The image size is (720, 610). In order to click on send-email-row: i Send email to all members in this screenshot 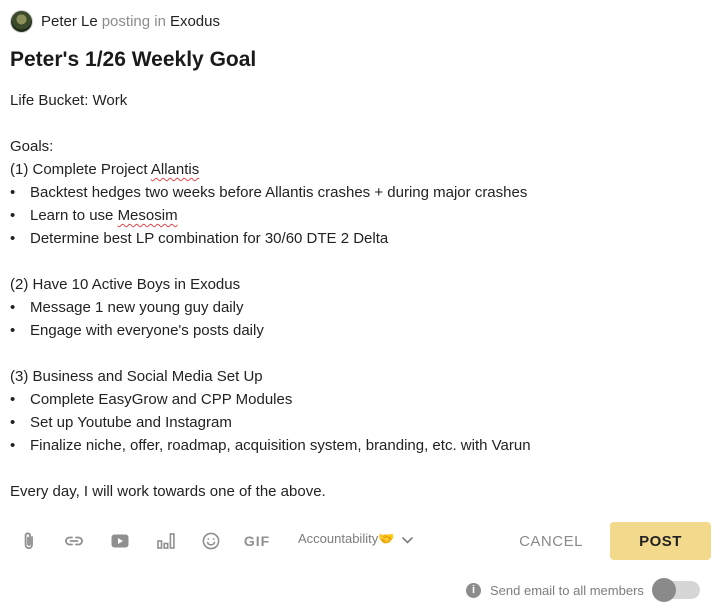, I will do `click(583, 590)`.